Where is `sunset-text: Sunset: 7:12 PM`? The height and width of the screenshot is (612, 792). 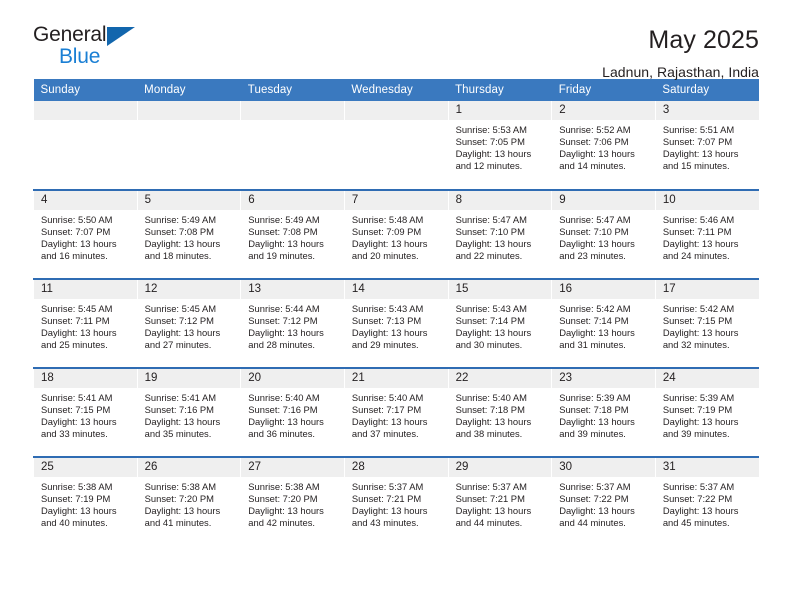 sunset-text: Sunset: 7:12 PM is located at coordinates (179, 321).